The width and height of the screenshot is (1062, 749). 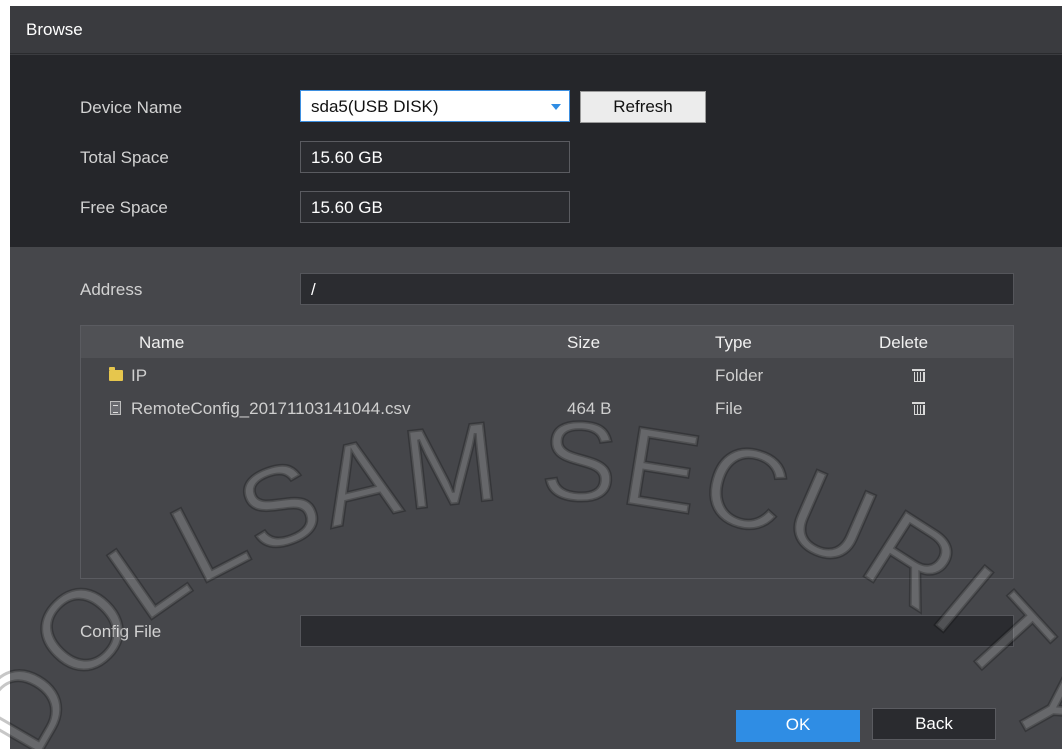 I want to click on dialog-title: Browse, so click(x=54, y=29).